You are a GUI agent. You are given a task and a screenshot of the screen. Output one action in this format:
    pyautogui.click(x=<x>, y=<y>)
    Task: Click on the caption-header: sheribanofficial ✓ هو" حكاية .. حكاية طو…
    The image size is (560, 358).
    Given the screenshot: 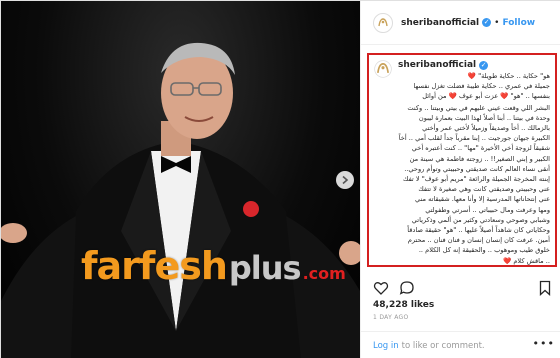 What is the action you would take?
    pyautogui.click(x=462, y=81)
    